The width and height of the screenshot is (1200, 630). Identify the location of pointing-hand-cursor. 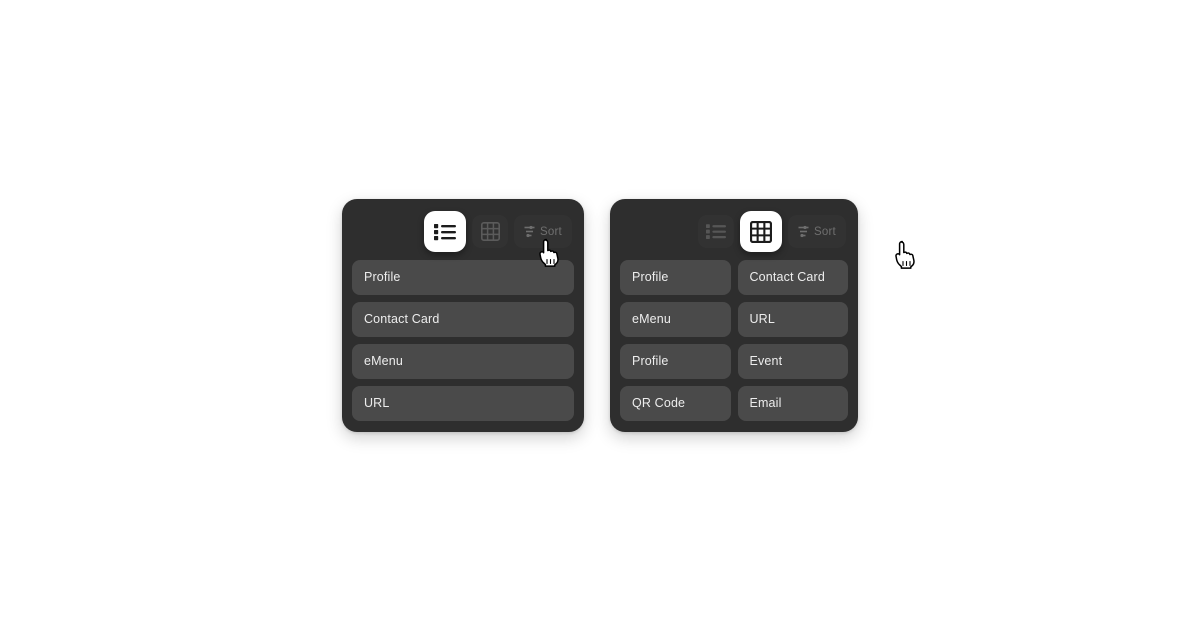
(905, 254).